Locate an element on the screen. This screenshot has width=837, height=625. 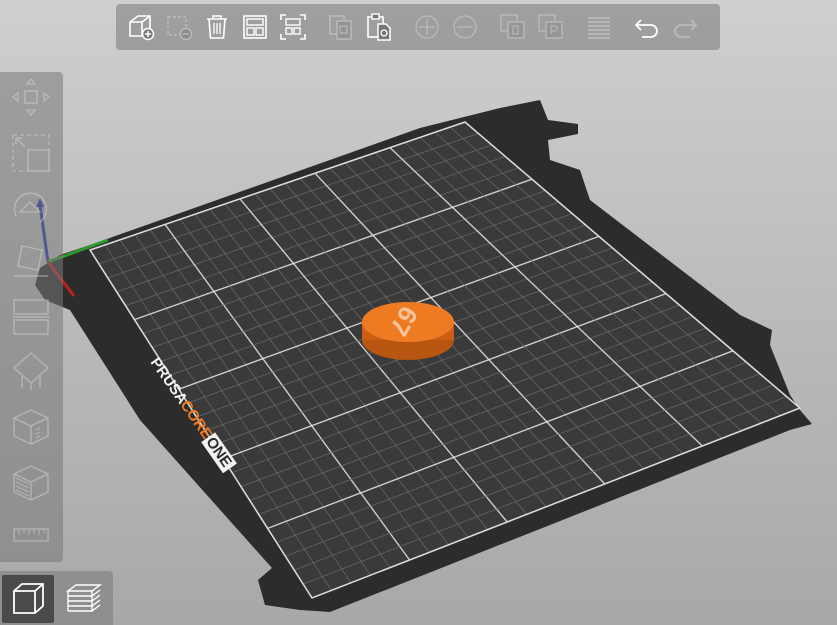
split-parts-button is located at coordinates (551, 27).